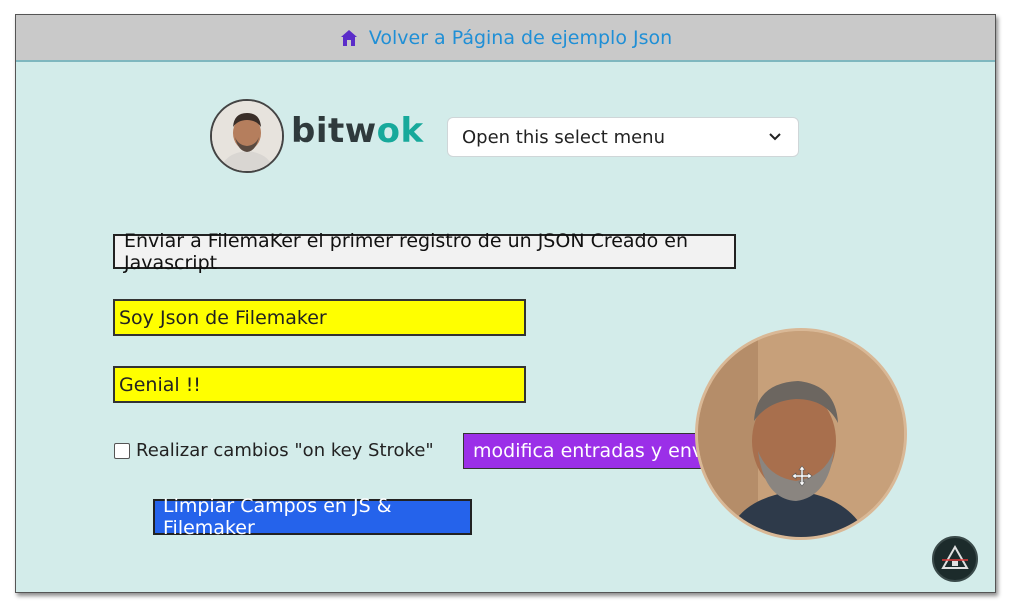 The width and height of the screenshot is (1011, 608). Describe the element at coordinates (775, 137) in the screenshot. I see `chevron-down-icon` at that location.